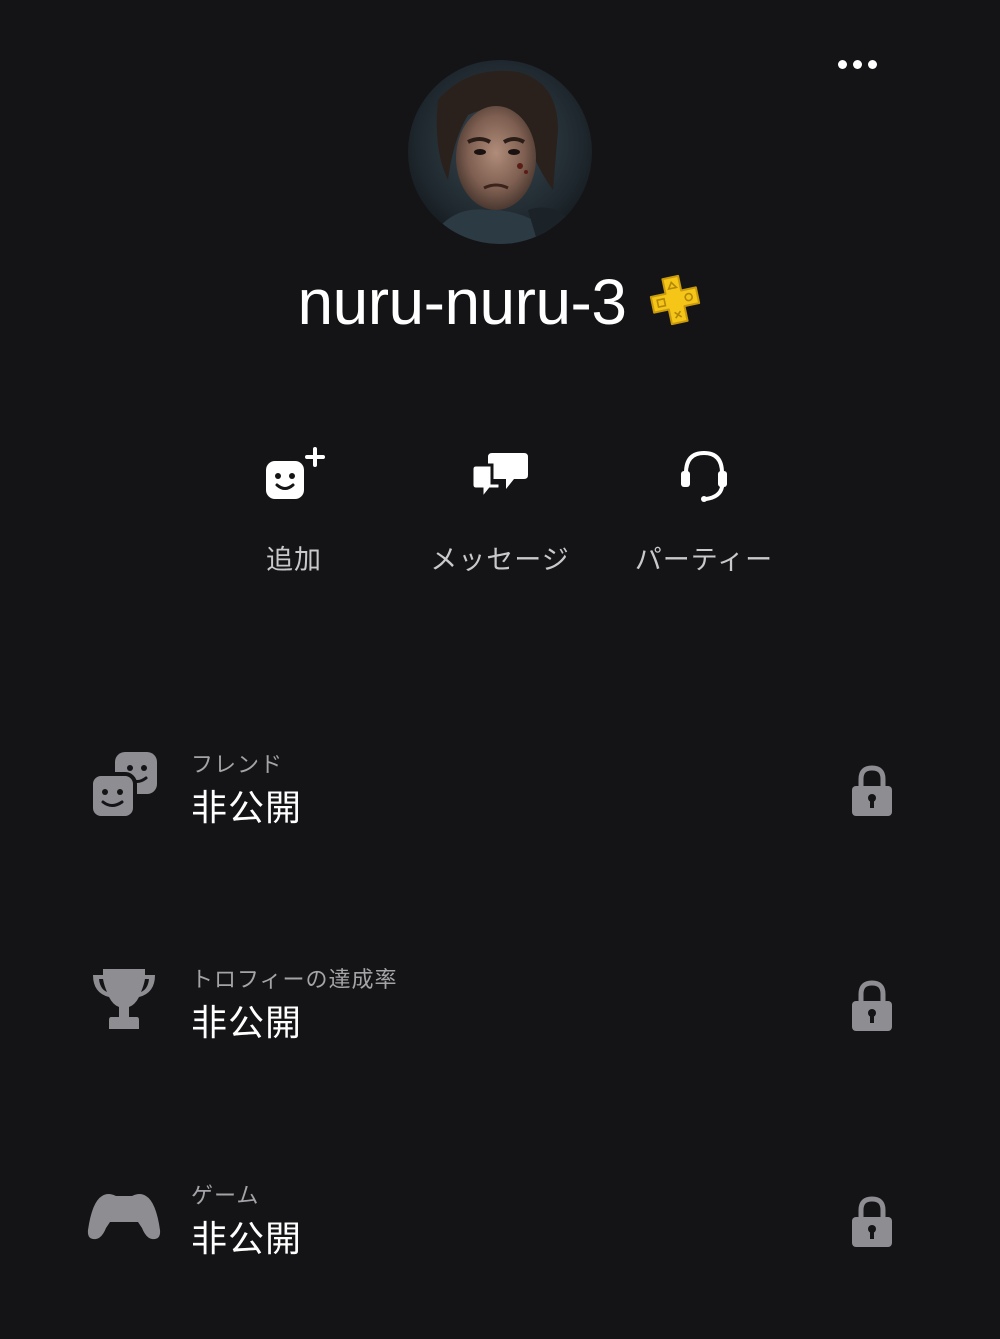 The height and width of the screenshot is (1339, 1000). Describe the element at coordinates (247, 1239) in the screenshot. I see `games-value: 非公開` at that location.